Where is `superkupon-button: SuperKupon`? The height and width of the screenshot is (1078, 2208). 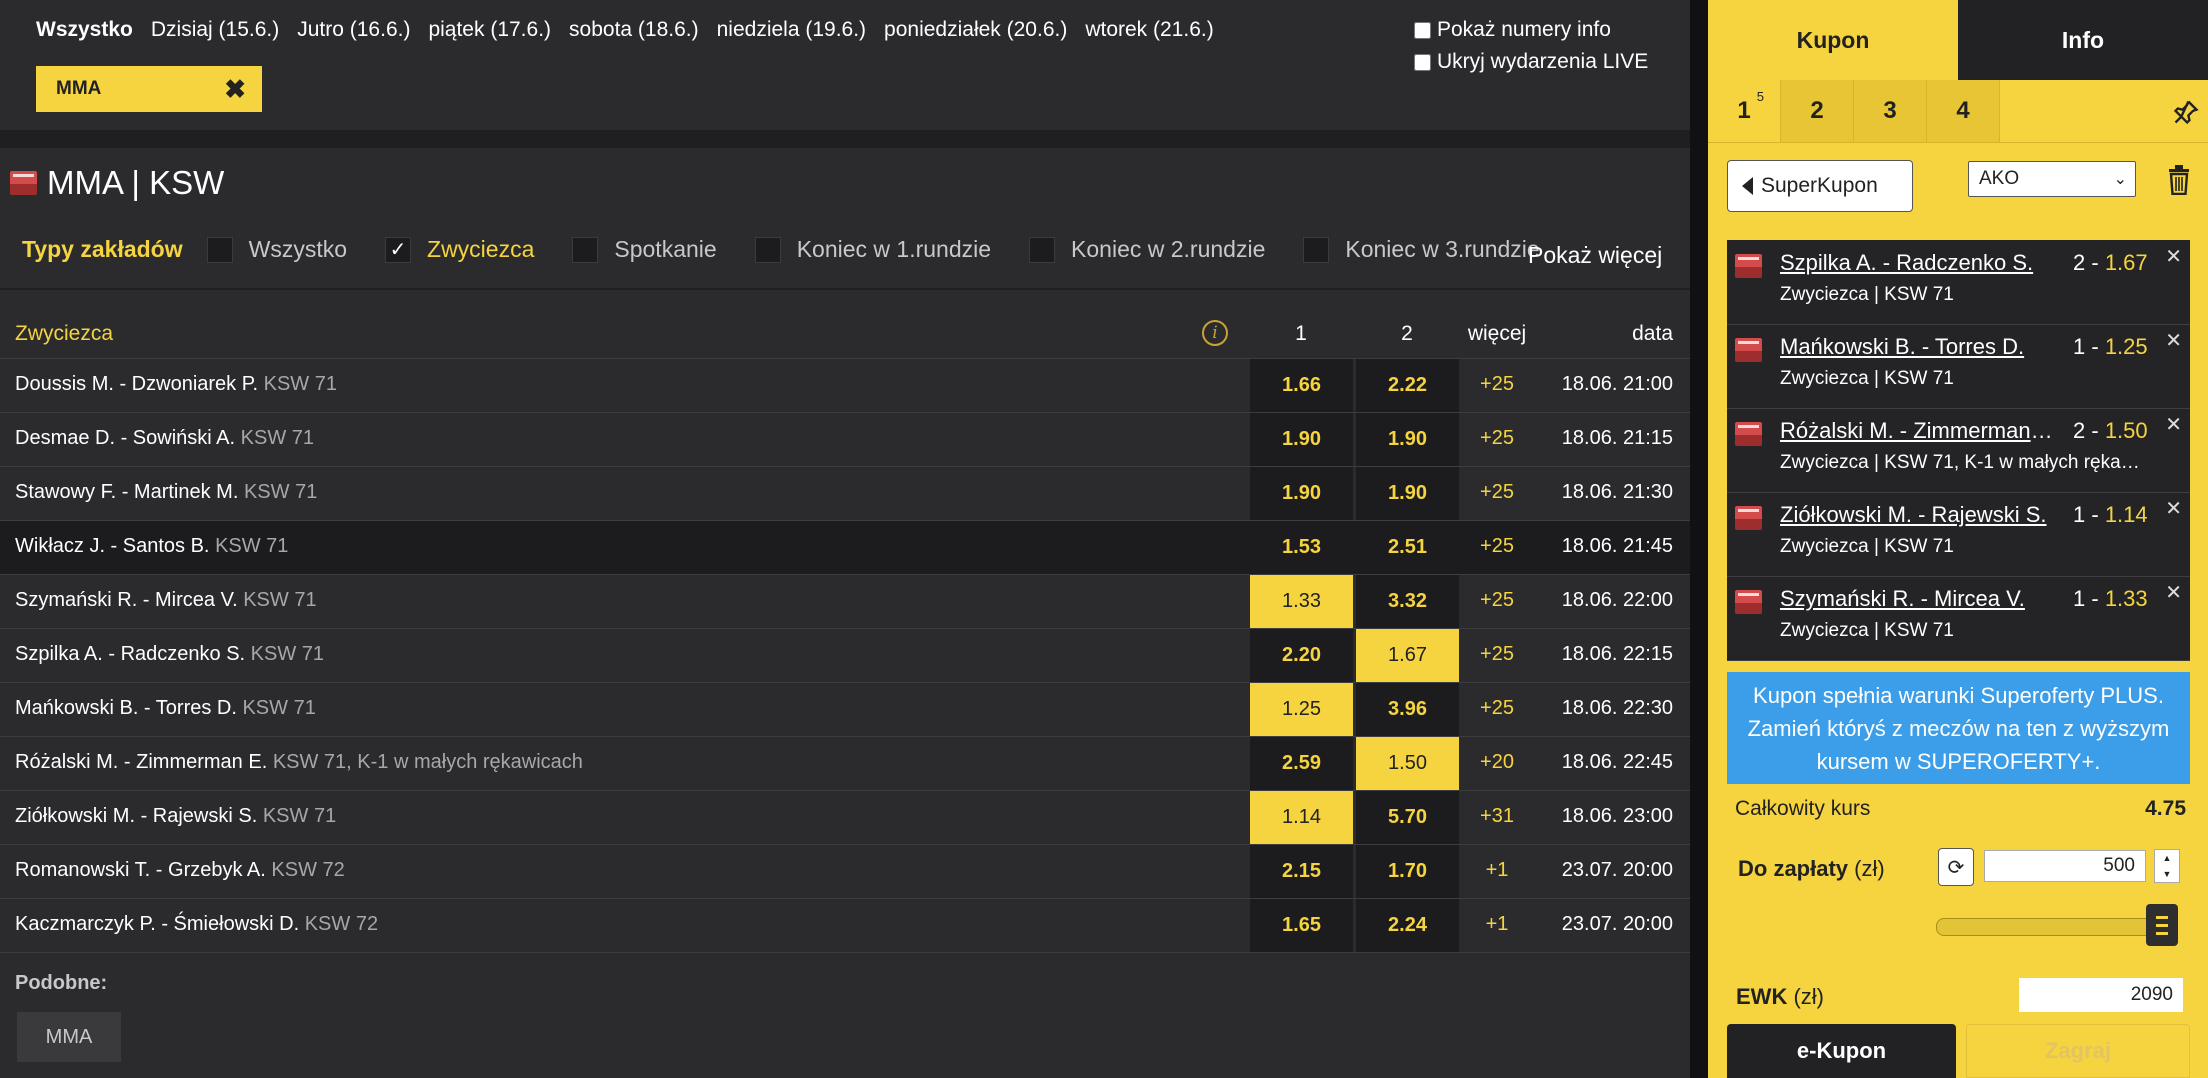 superkupon-button: SuperKupon is located at coordinates (1820, 186).